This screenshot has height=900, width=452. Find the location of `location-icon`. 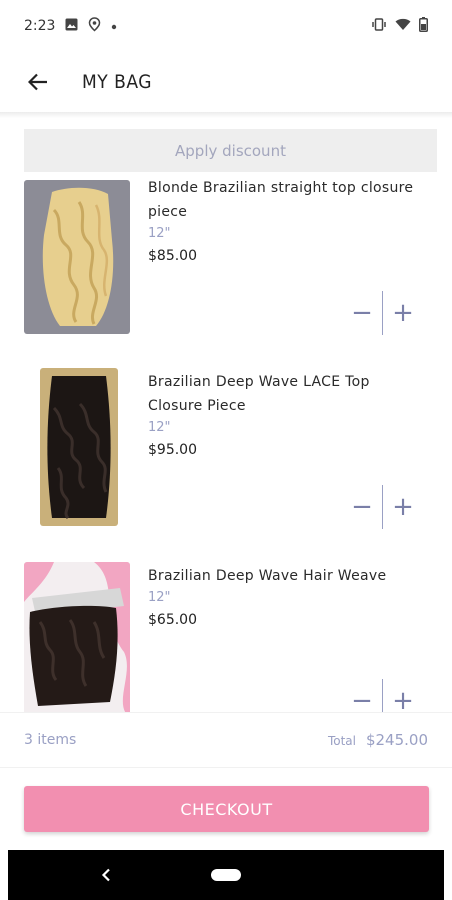

location-icon is located at coordinates (94, 26).